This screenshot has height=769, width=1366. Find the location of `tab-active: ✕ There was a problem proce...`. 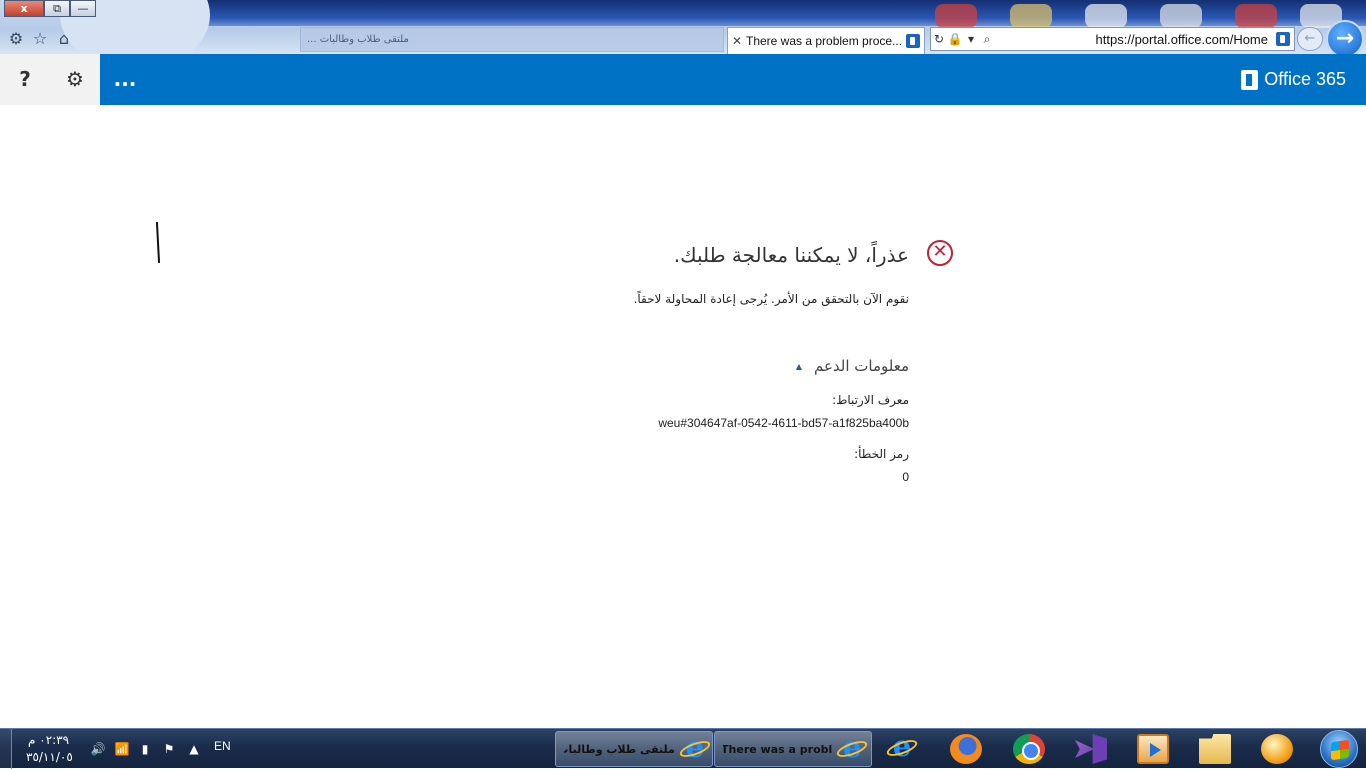

tab-active: ✕ There was a problem proce... is located at coordinates (826, 40).